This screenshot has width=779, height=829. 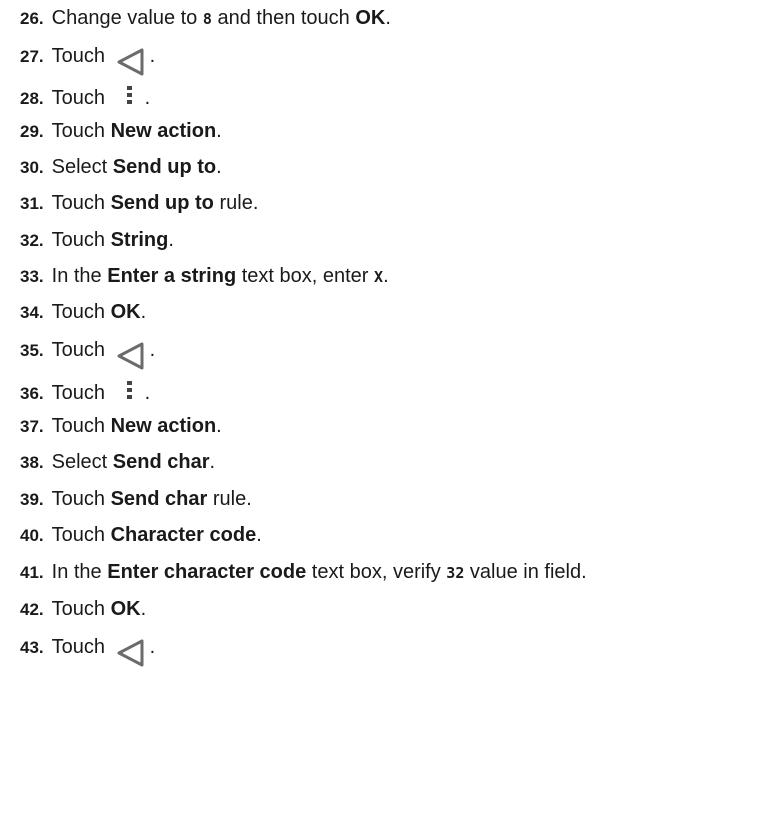 What do you see at coordinates (32, 167) in the screenshot?
I see `step-number: 30.` at bounding box center [32, 167].